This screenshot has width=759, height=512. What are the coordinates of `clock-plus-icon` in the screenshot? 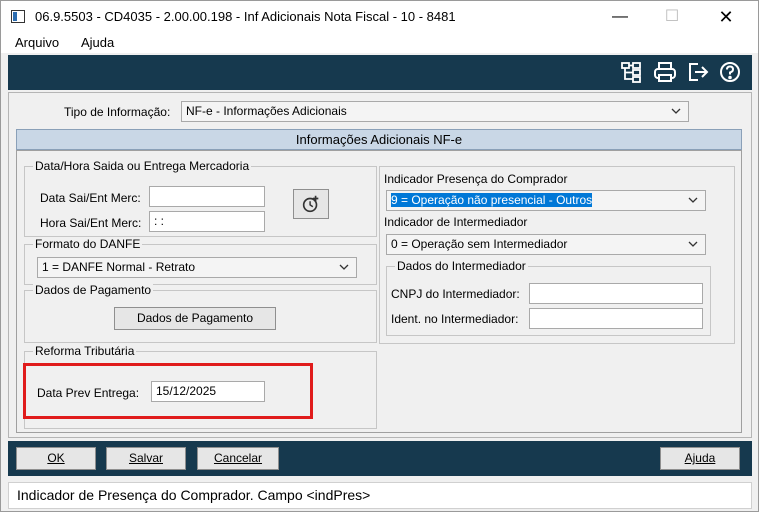 It's located at (310, 204).